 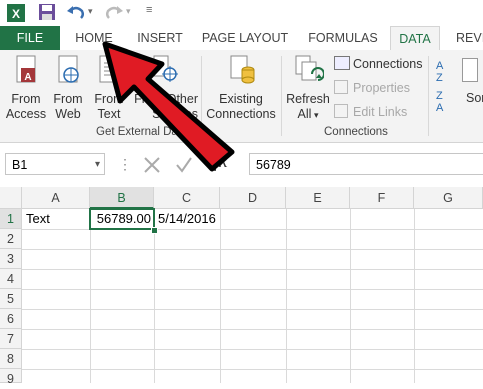 I want to click on annotation-arrow-icon, so click(x=168, y=106).